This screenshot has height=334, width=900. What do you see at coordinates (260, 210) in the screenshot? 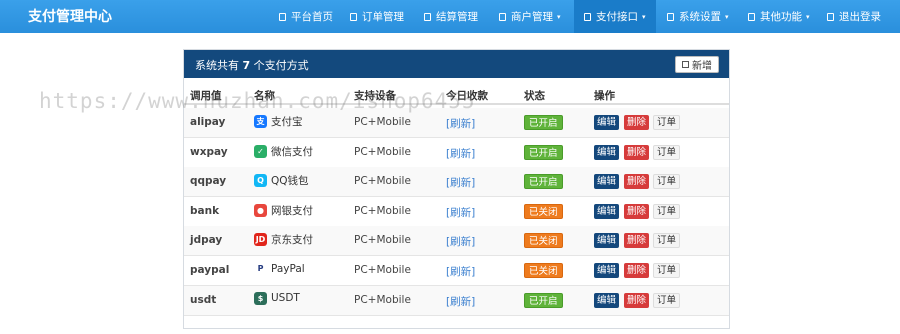
I see `bank-icon: ●` at bounding box center [260, 210].